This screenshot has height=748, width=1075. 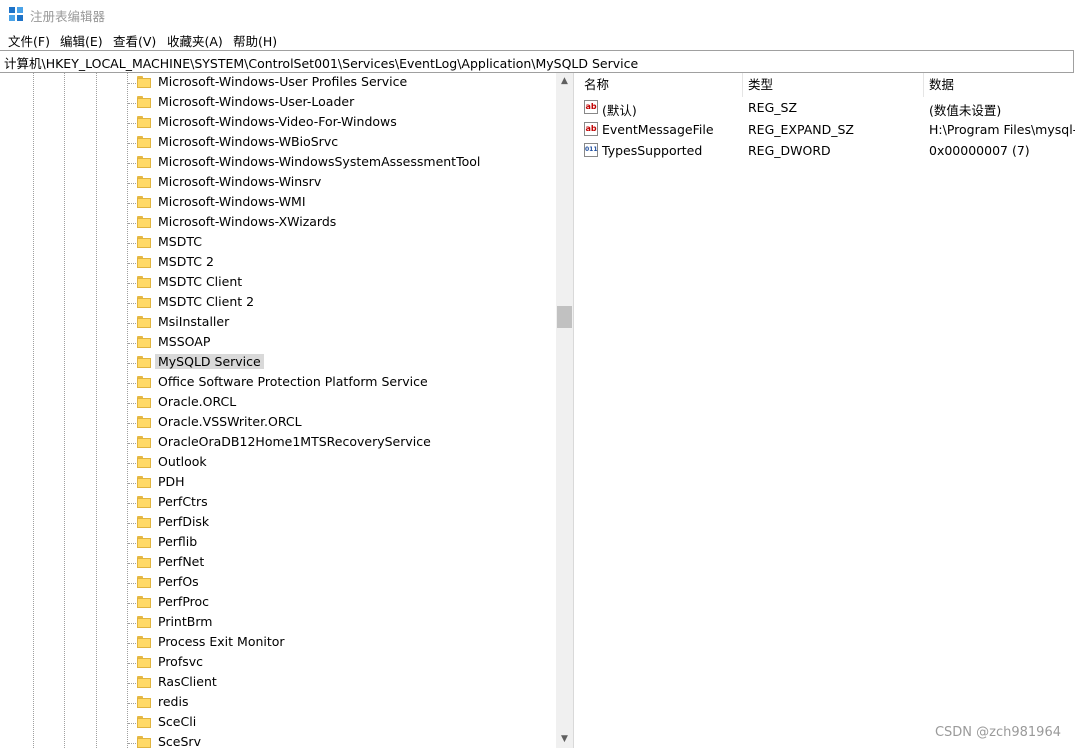 What do you see at coordinates (255, 40) in the screenshot?
I see `menu-help: 帮助(H)` at bounding box center [255, 40].